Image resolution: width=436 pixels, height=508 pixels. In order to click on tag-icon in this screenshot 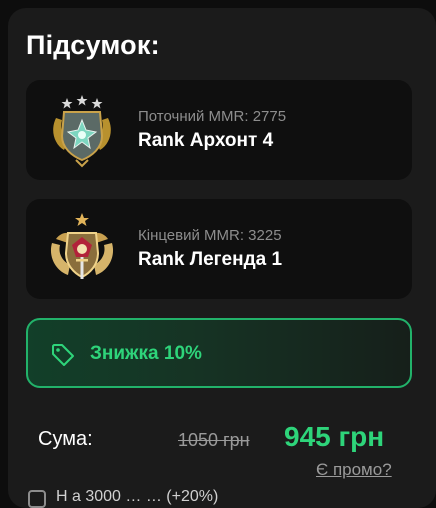, I will do `click(63, 355)`.